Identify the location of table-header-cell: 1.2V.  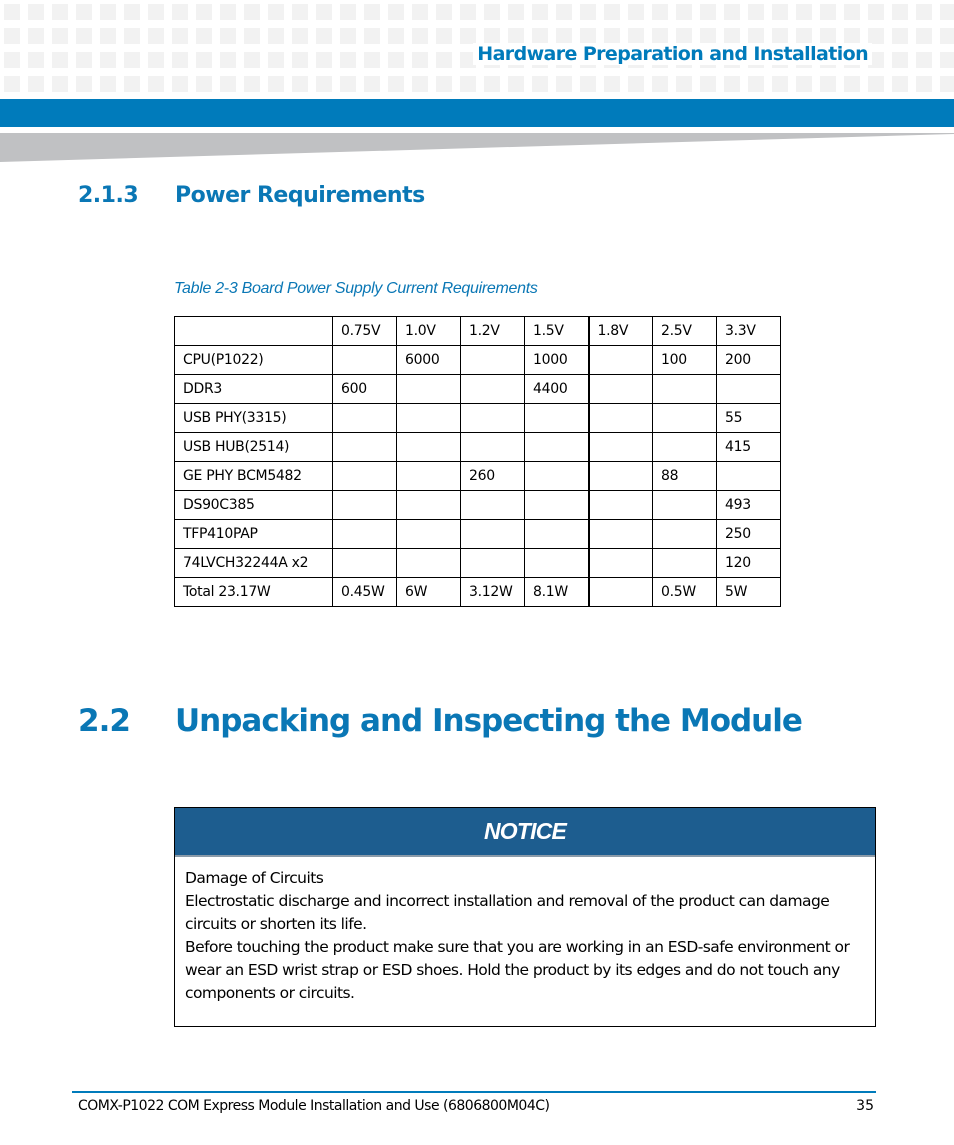
(492, 331).